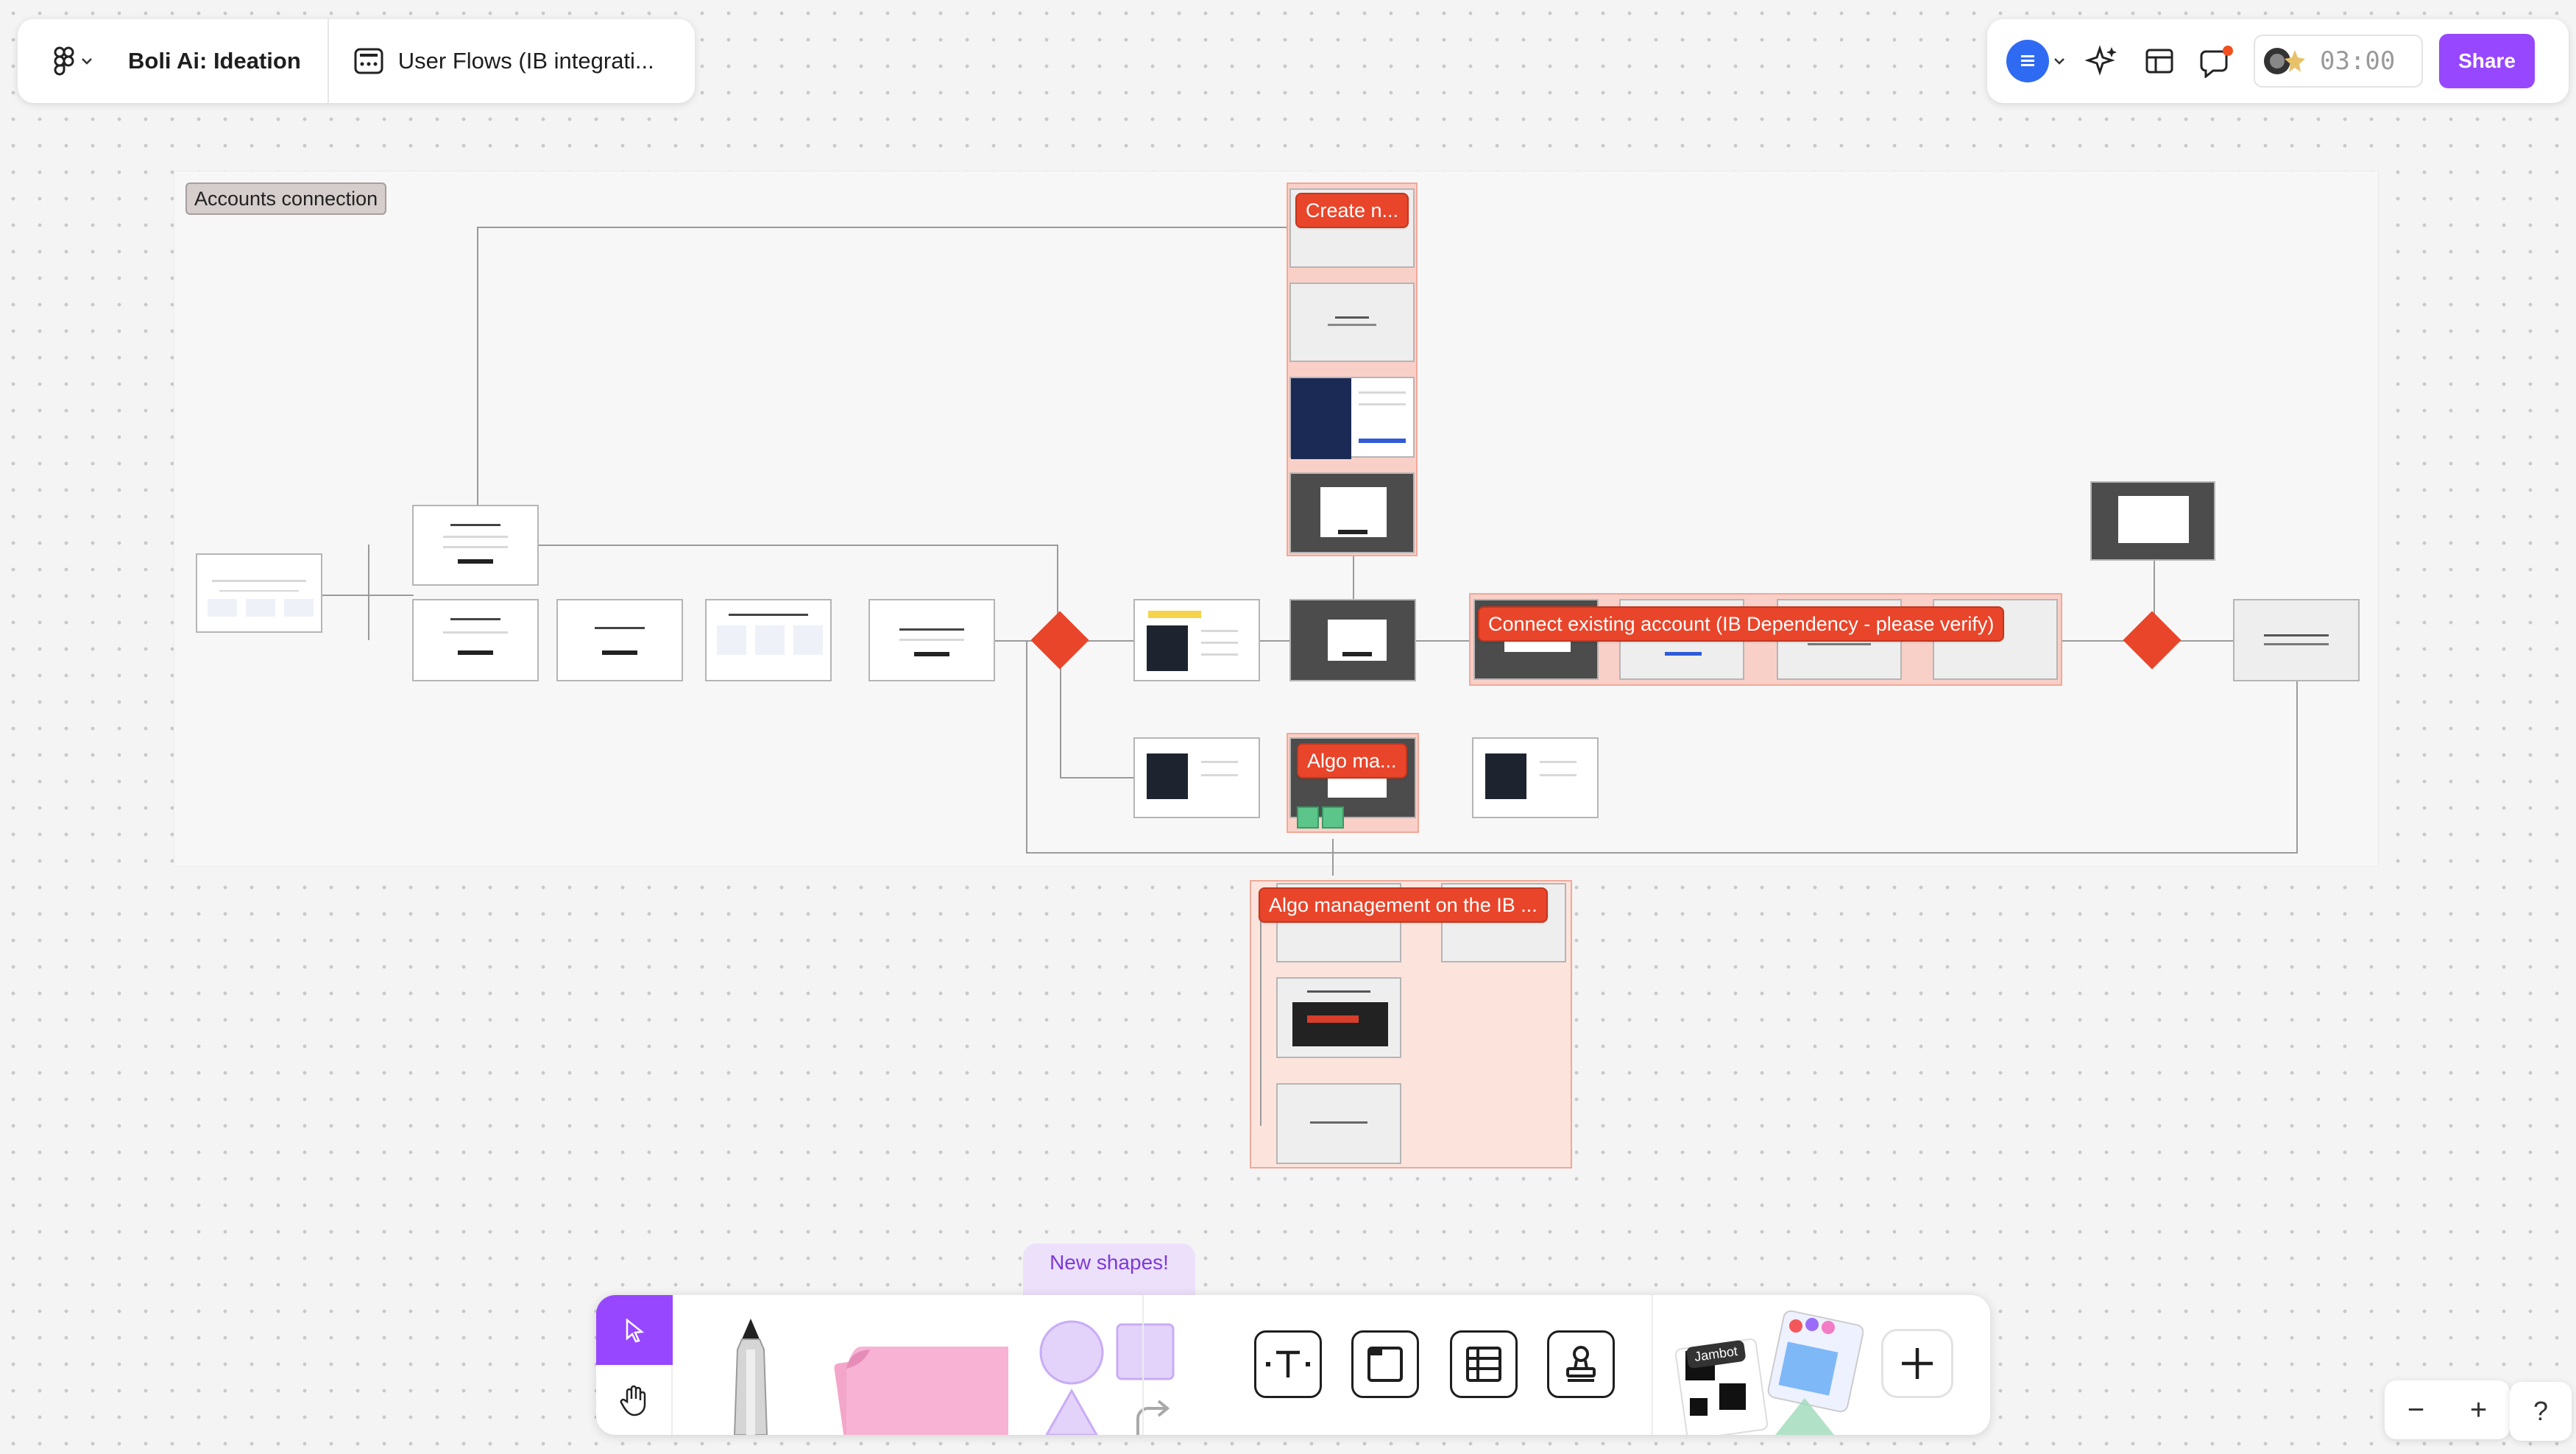  What do you see at coordinates (619, 640) in the screenshot?
I see `frame-verify-account` at bounding box center [619, 640].